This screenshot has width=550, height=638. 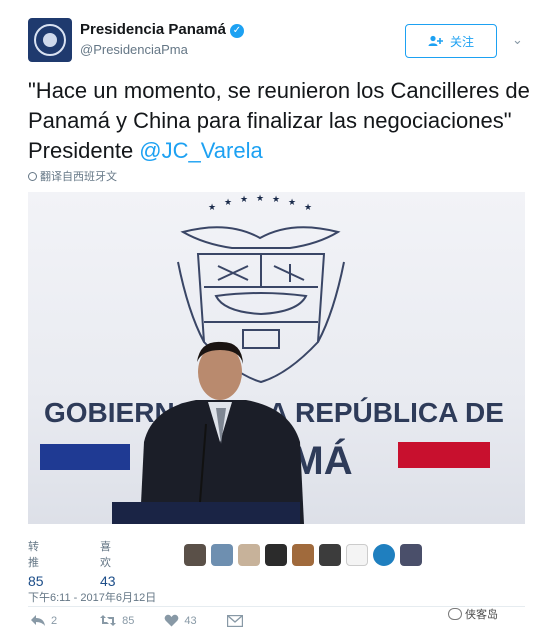 What do you see at coordinates (54, 620) in the screenshot?
I see `reply-count: 2` at bounding box center [54, 620].